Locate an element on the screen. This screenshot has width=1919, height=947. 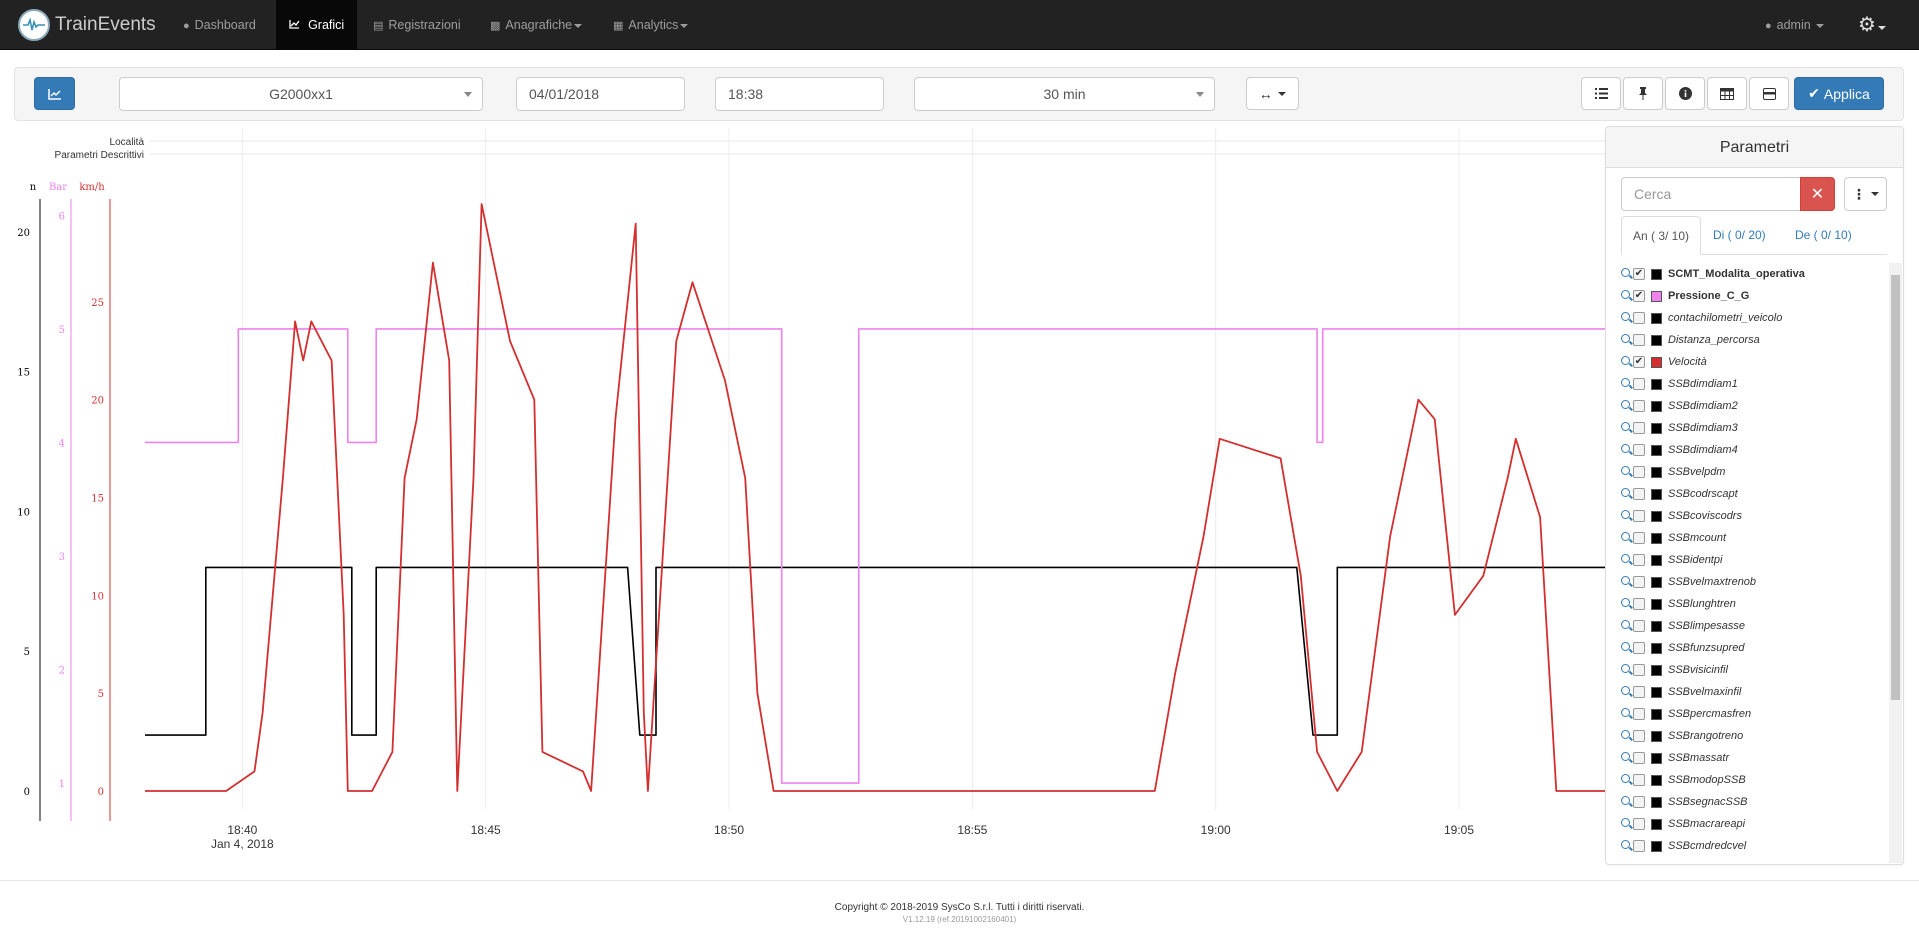
param-row: SSBvelmaxtrenob is located at coordinates (1755, 582).